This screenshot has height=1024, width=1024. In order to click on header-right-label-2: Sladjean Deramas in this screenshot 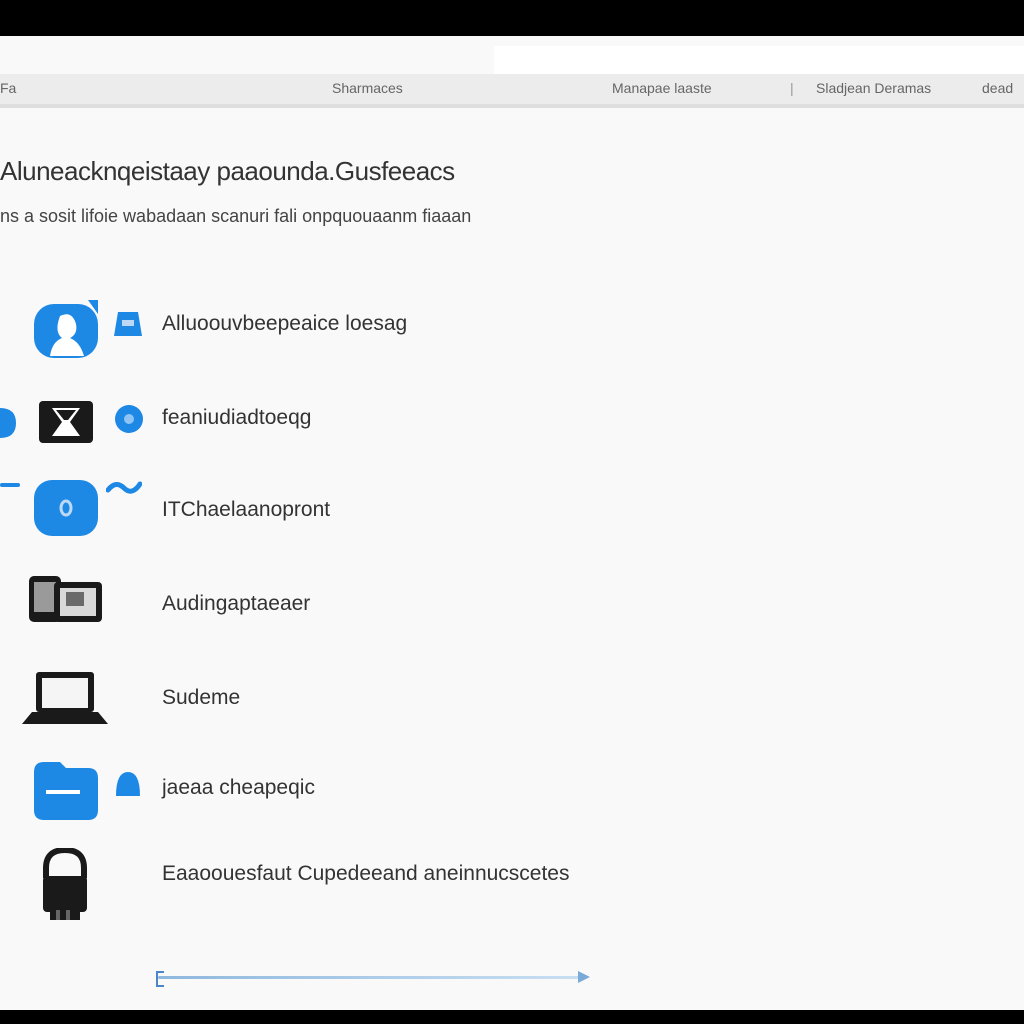, I will do `click(873, 88)`.